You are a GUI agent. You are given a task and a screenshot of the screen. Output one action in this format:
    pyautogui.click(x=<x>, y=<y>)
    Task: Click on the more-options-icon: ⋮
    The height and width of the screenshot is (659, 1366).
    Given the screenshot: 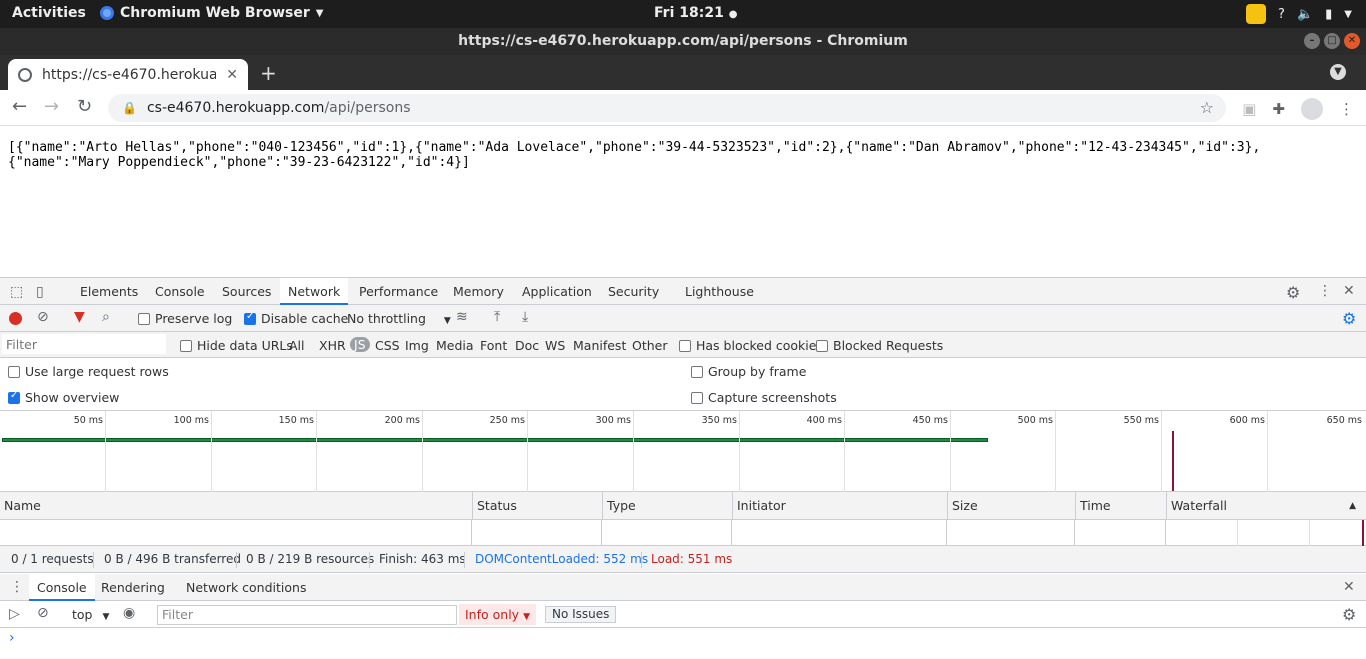 What is the action you would take?
    pyautogui.click(x=1325, y=291)
    